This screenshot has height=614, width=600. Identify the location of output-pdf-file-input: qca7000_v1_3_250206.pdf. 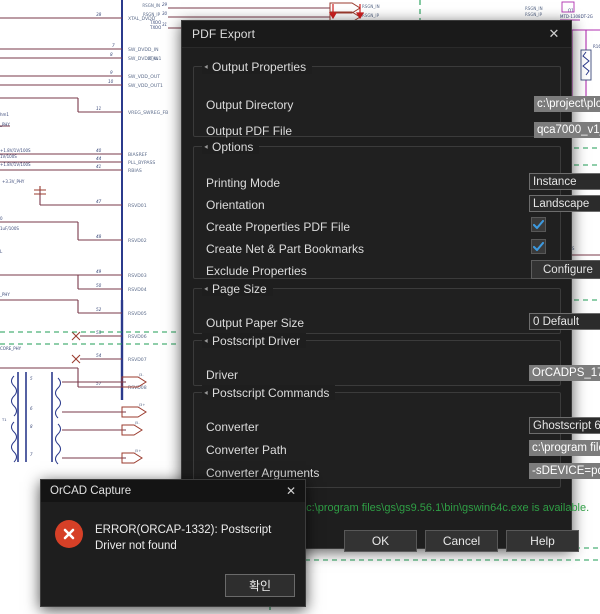
(567, 130).